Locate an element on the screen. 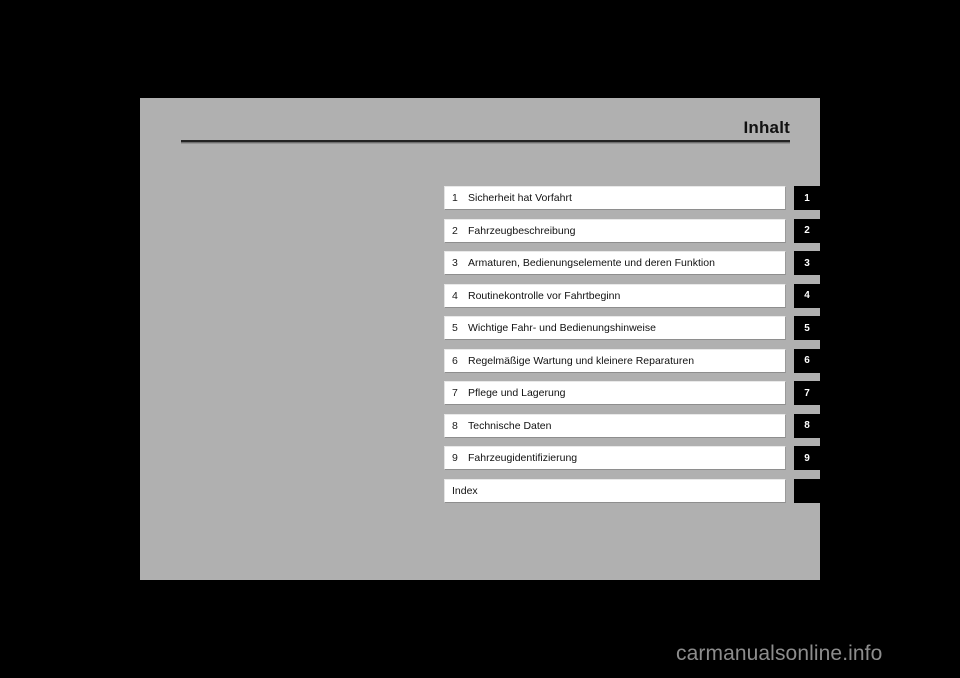  toc-entry: 4 Routinekontrolle vor Fahrtbeginn is located at coordinates (615, 295).